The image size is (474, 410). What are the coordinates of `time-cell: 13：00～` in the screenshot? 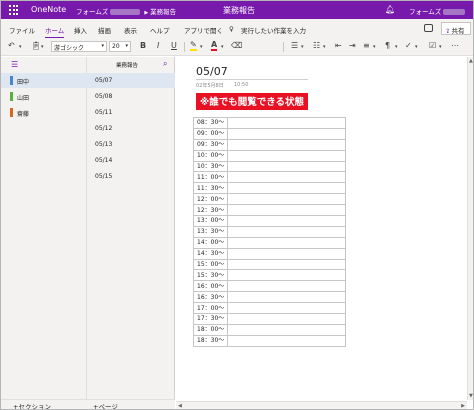 It's located at (210, 221).